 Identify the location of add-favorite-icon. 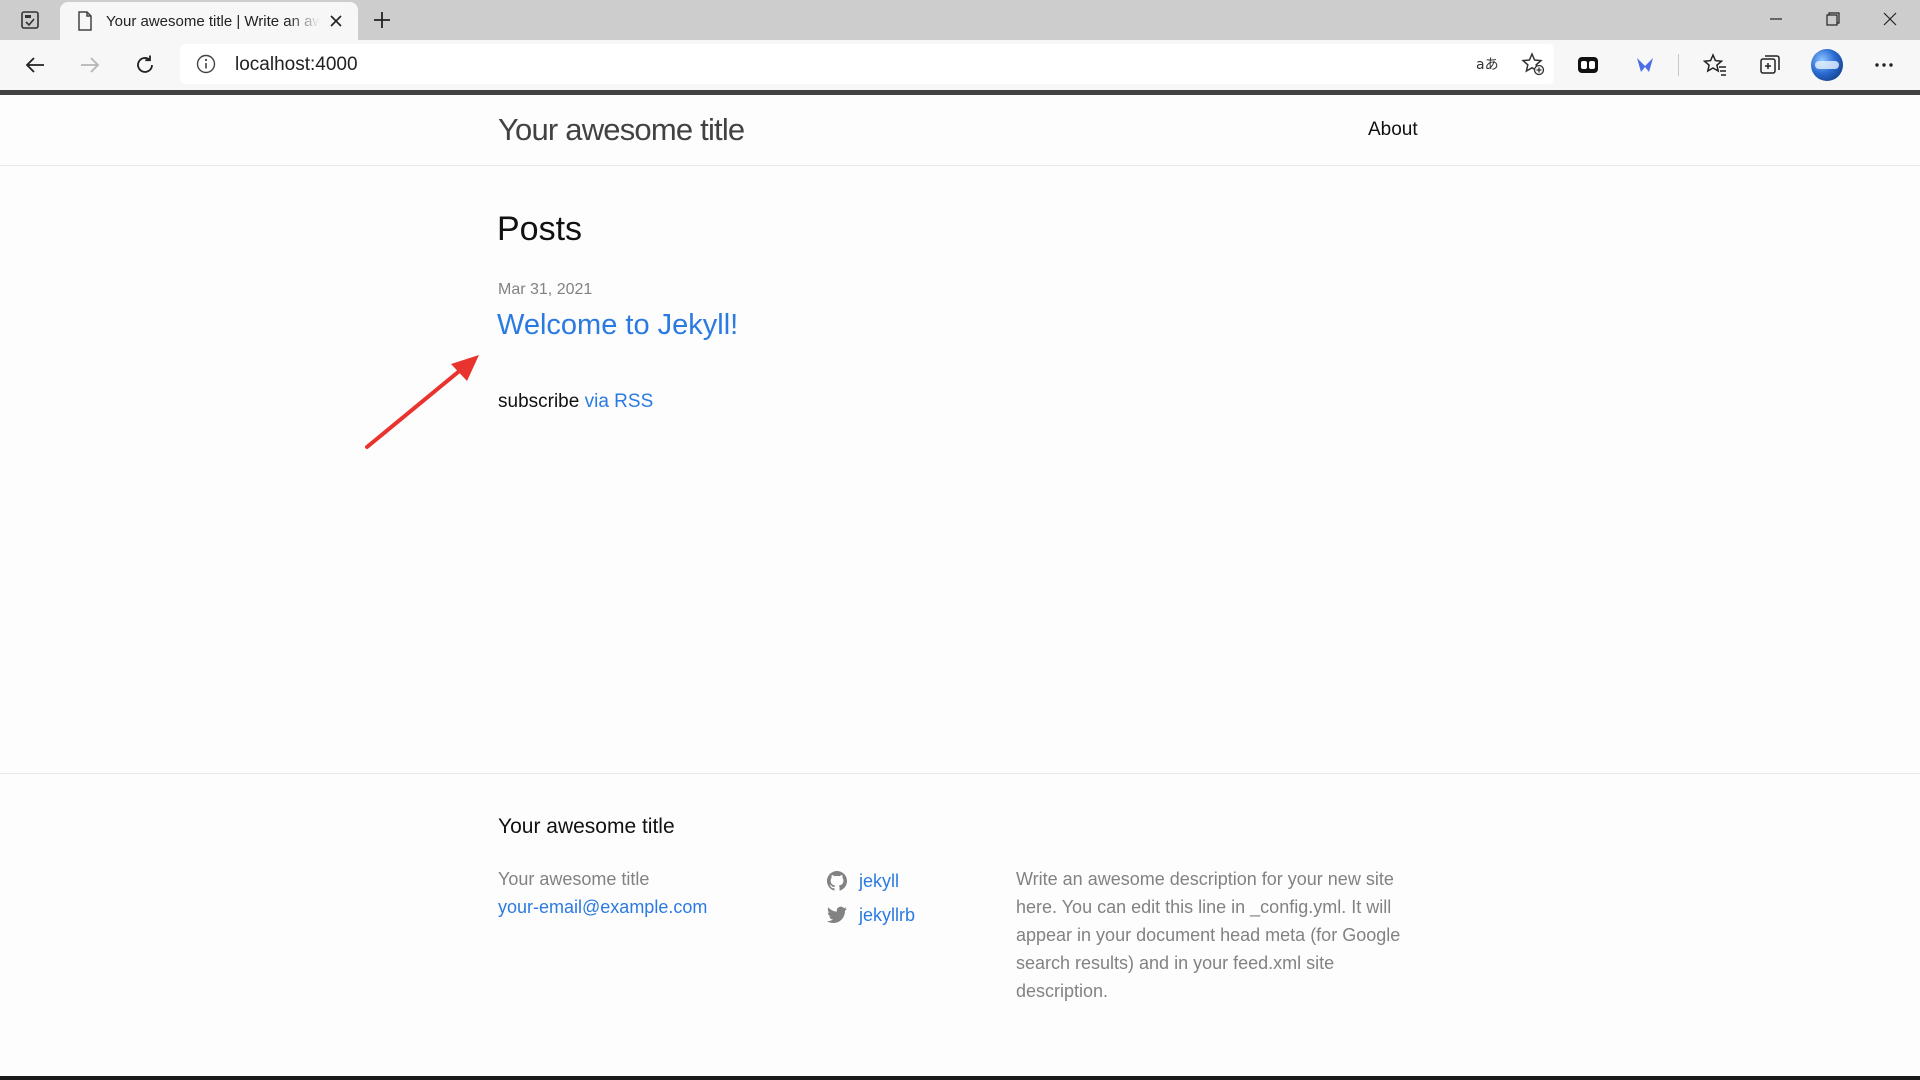
(1533, 64).